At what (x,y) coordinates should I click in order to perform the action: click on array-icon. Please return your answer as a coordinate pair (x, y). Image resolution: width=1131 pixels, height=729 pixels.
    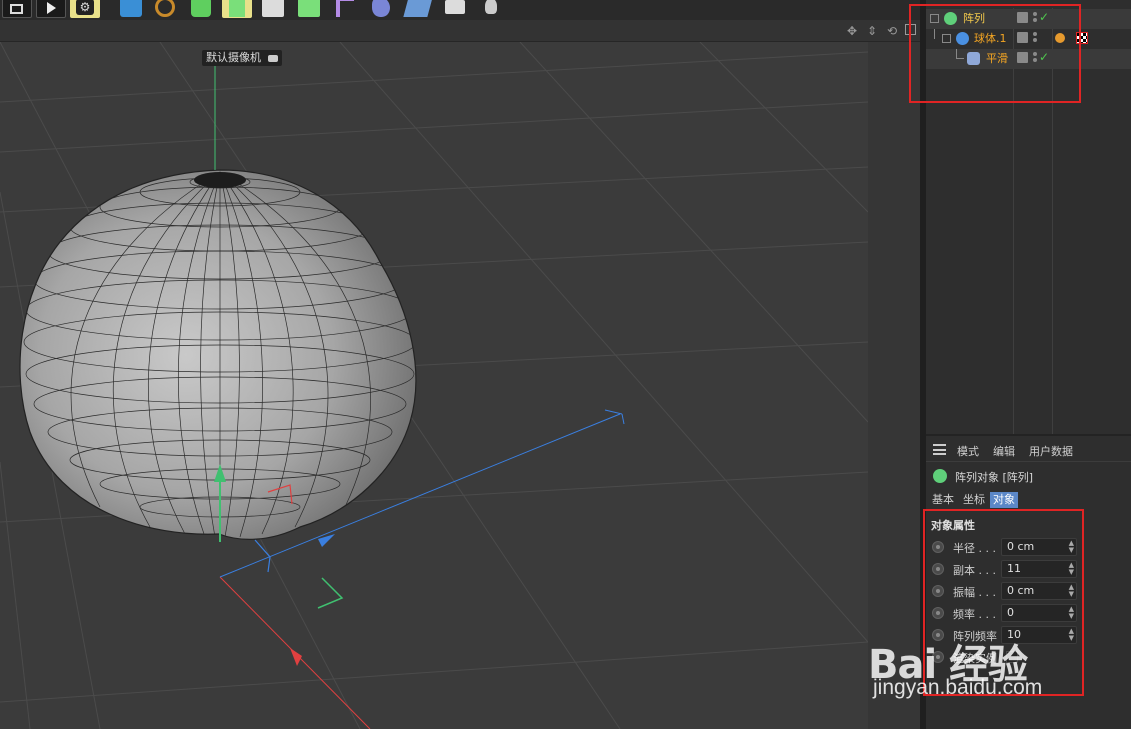
    Looking at the image, I should click on (309, 8).